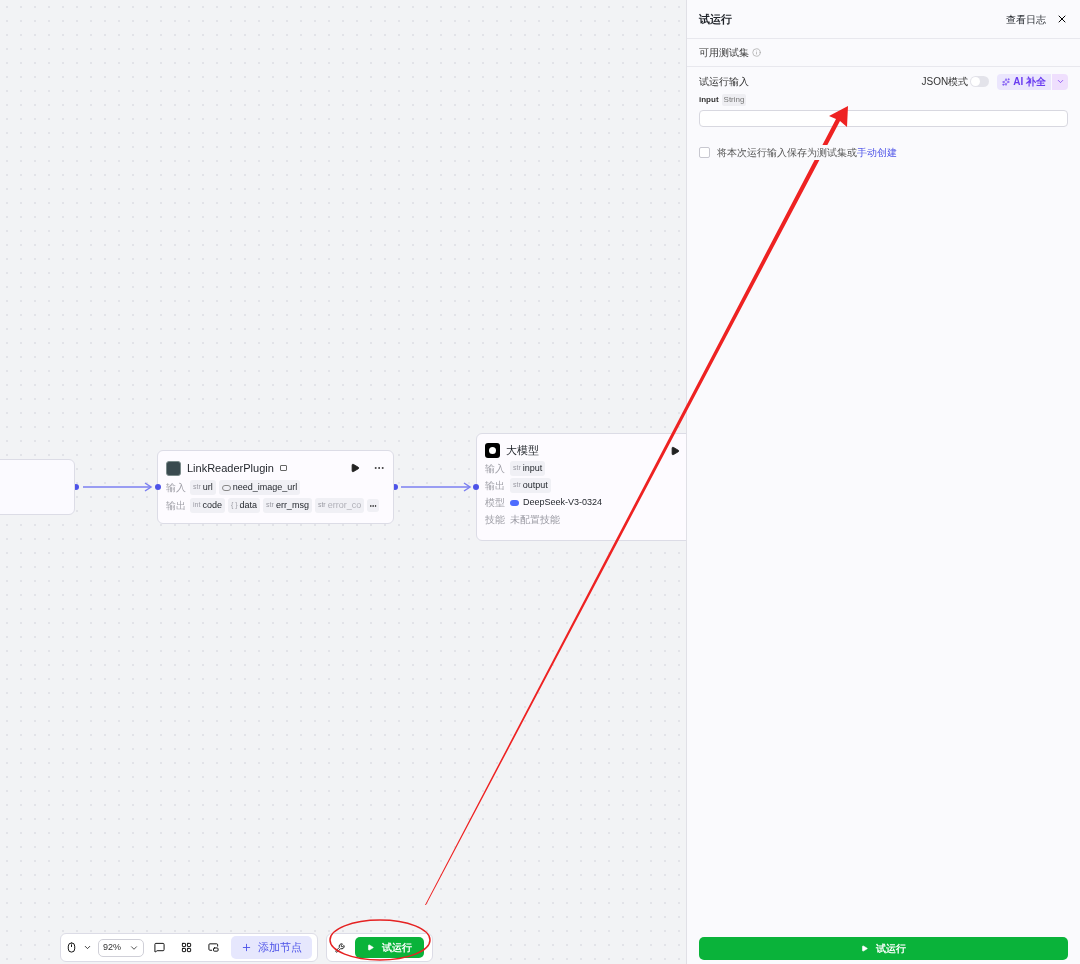 This screenshot has width=1080, height=964. What do you see at coordinates (492, 450) in the screenshot?
I see `model-logo-icon` at bounding box center [492, 450].